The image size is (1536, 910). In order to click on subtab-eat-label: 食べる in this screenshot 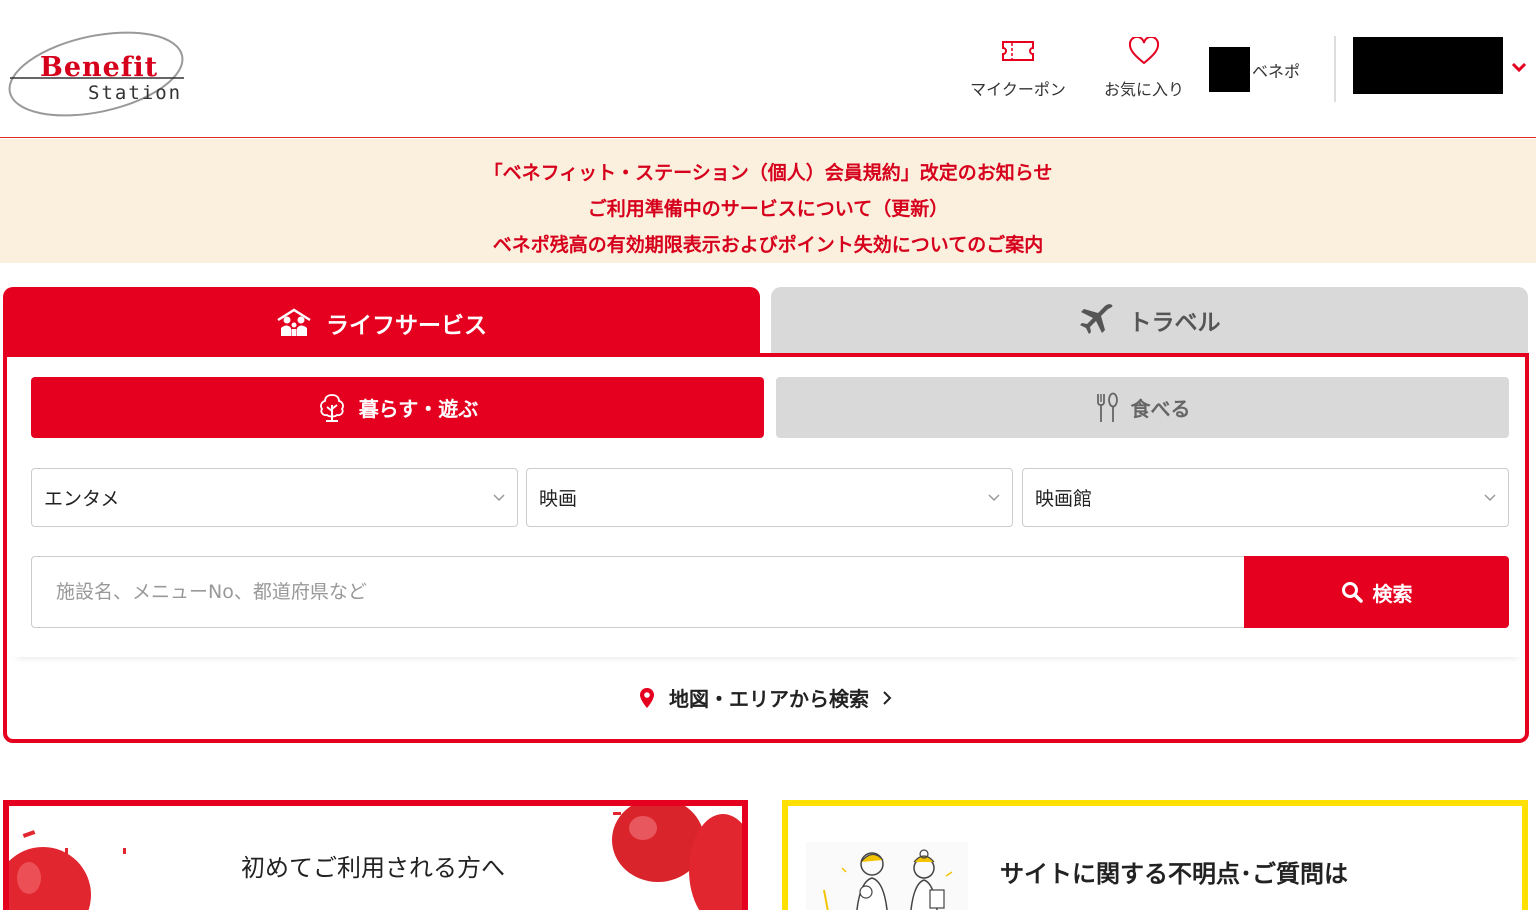, I will do `click(1160, 409)`.